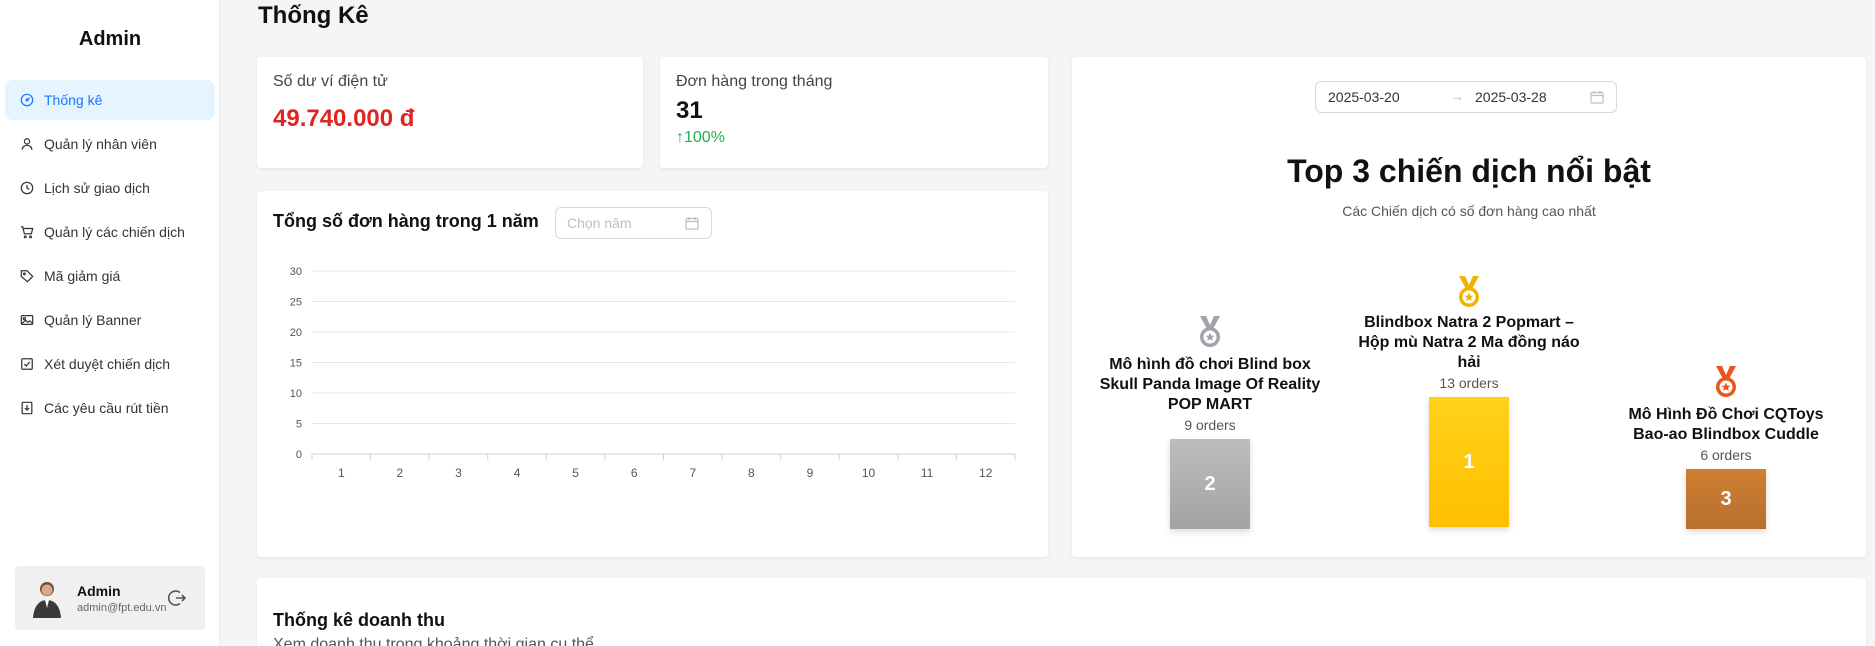 This screenshot has width=1875, height=646. Describe the element at coordinates (927, 473) in the screenshot. I see `x-tick-label: 11` at that location.